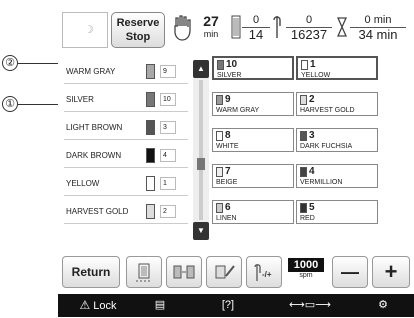  What do you see at coordinates (378, 34) in the screenshot?
I see `min-bottom: 34 min` at bounding box center [378, 34].